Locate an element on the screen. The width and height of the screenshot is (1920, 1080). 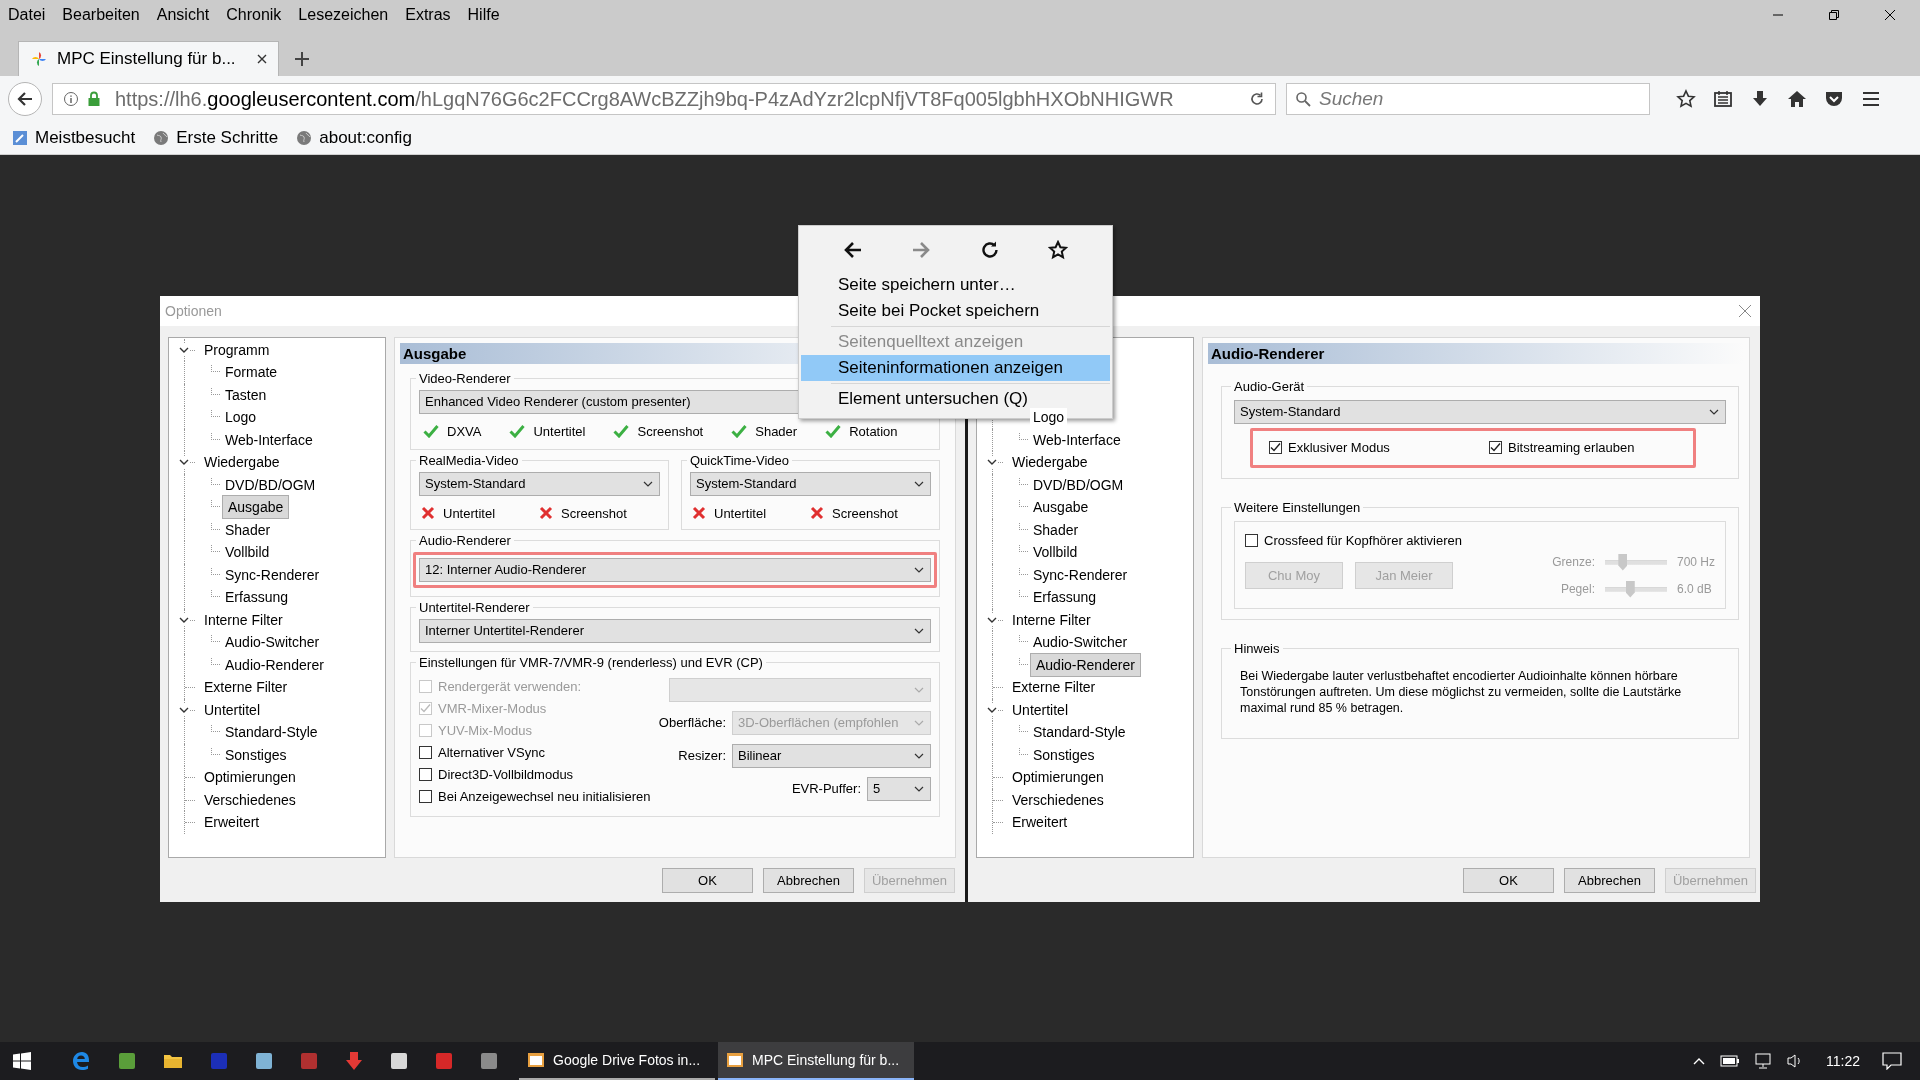
field-label: Oberfläche: is located at coordinates (692, 722).